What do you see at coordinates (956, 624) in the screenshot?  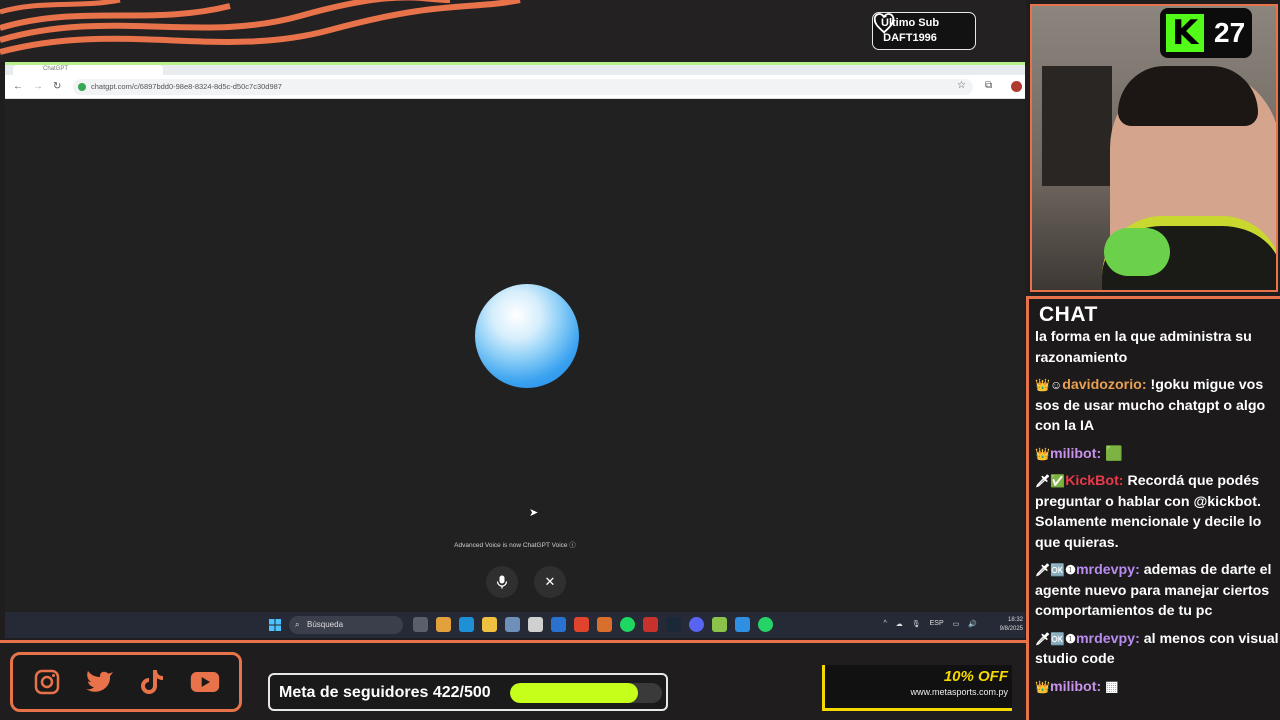 I see `network-icon: ▭` at bounding box center [956, 624].